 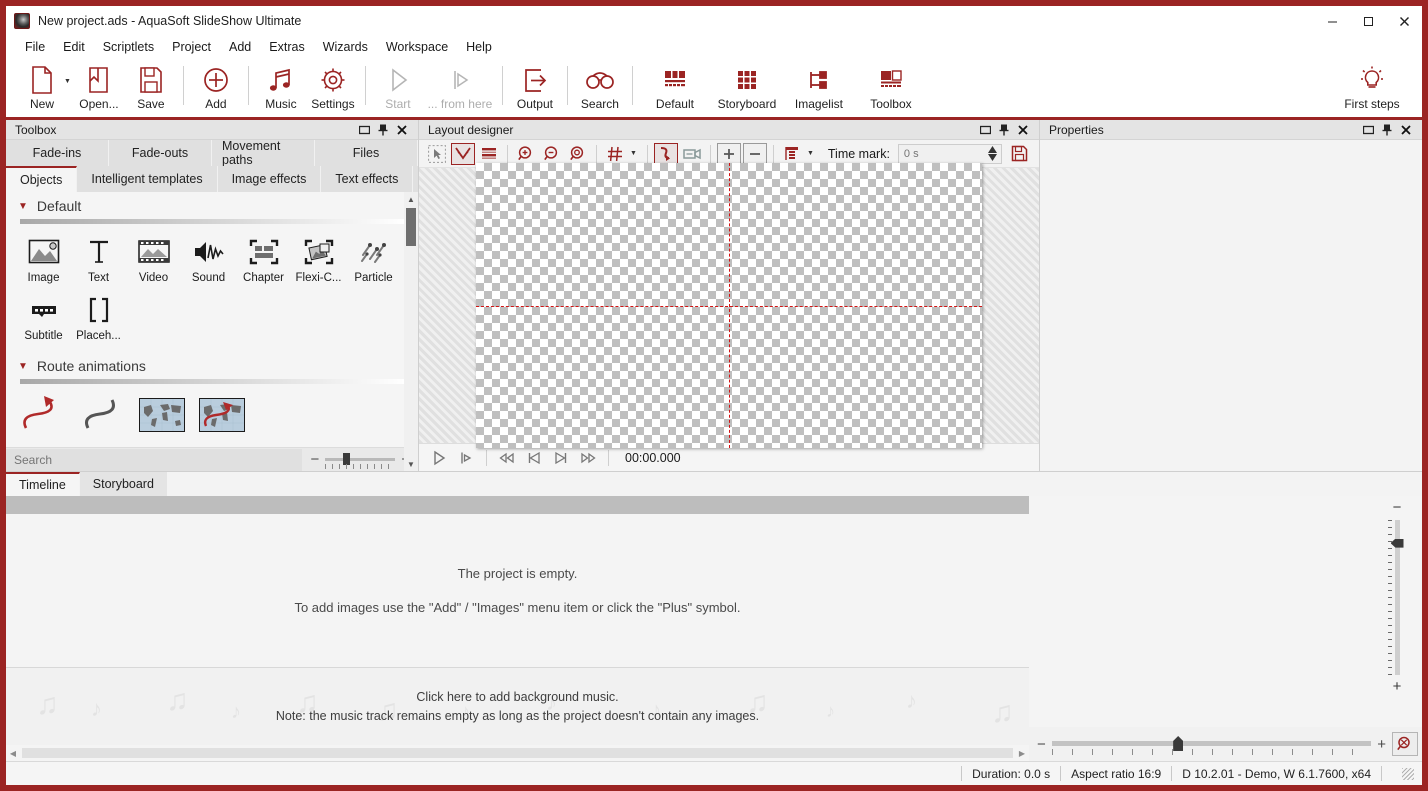 What do you see at coordinates (281, 88) in the screenshot?
I see `toolbar-music-button: Music` at bounding box center [281, 88].